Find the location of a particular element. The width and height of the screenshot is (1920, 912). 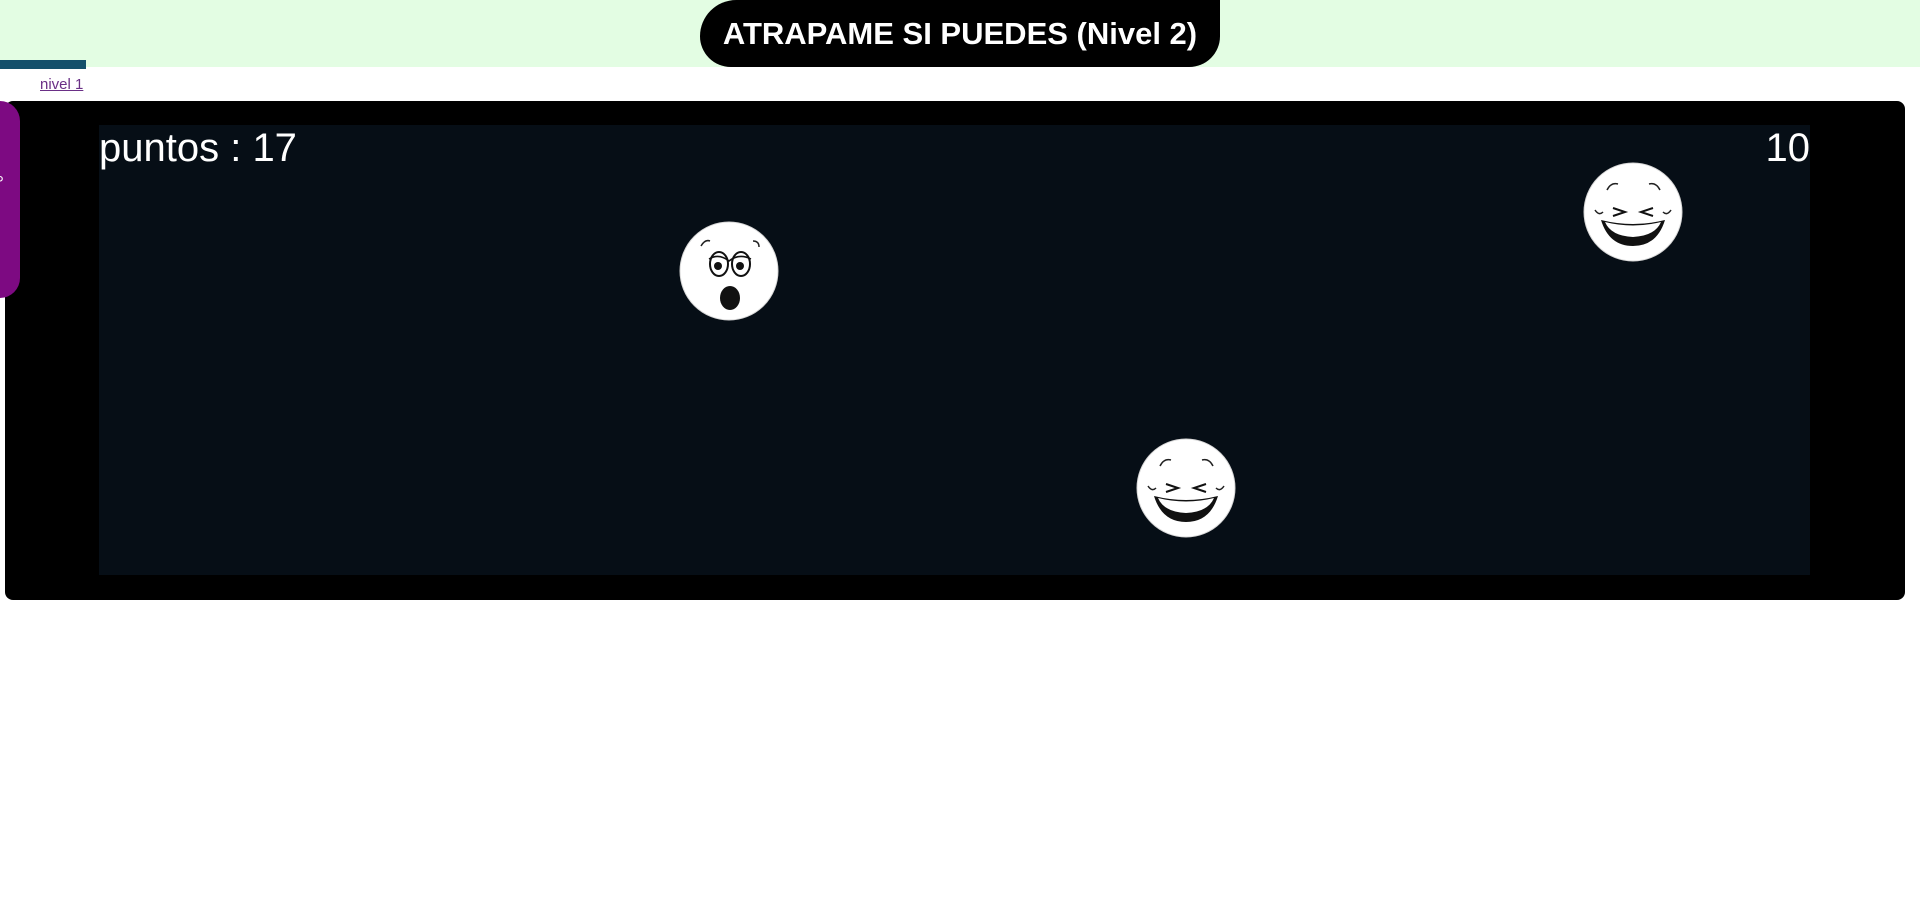

timer-counter: 10 is located at coordinates (1788, 148).